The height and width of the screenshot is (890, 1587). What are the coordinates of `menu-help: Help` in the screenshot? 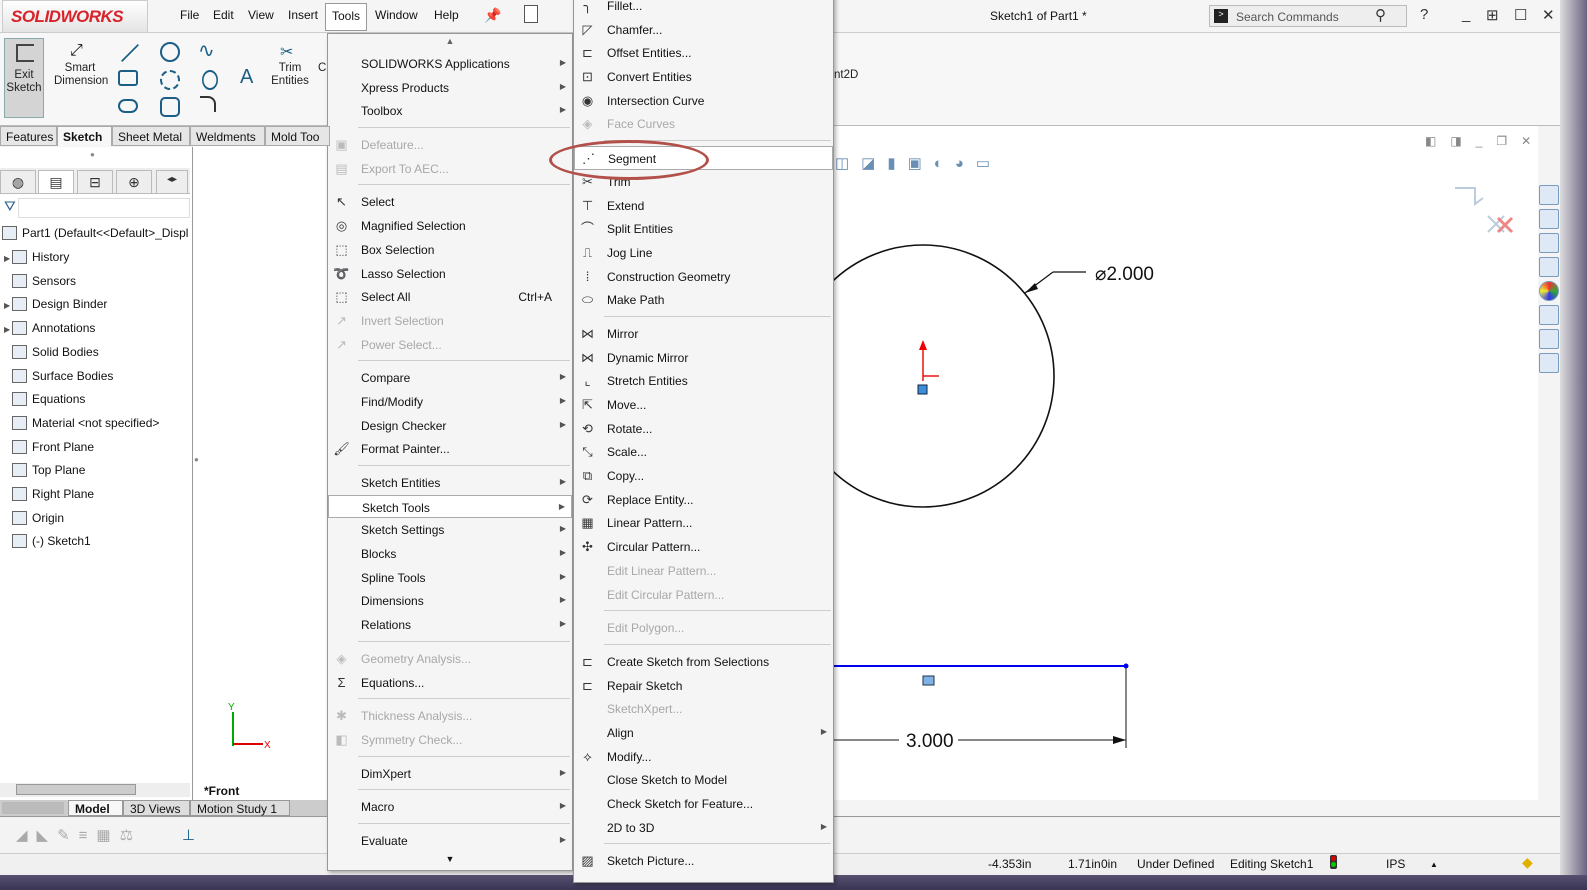 It's located at (446, 15).